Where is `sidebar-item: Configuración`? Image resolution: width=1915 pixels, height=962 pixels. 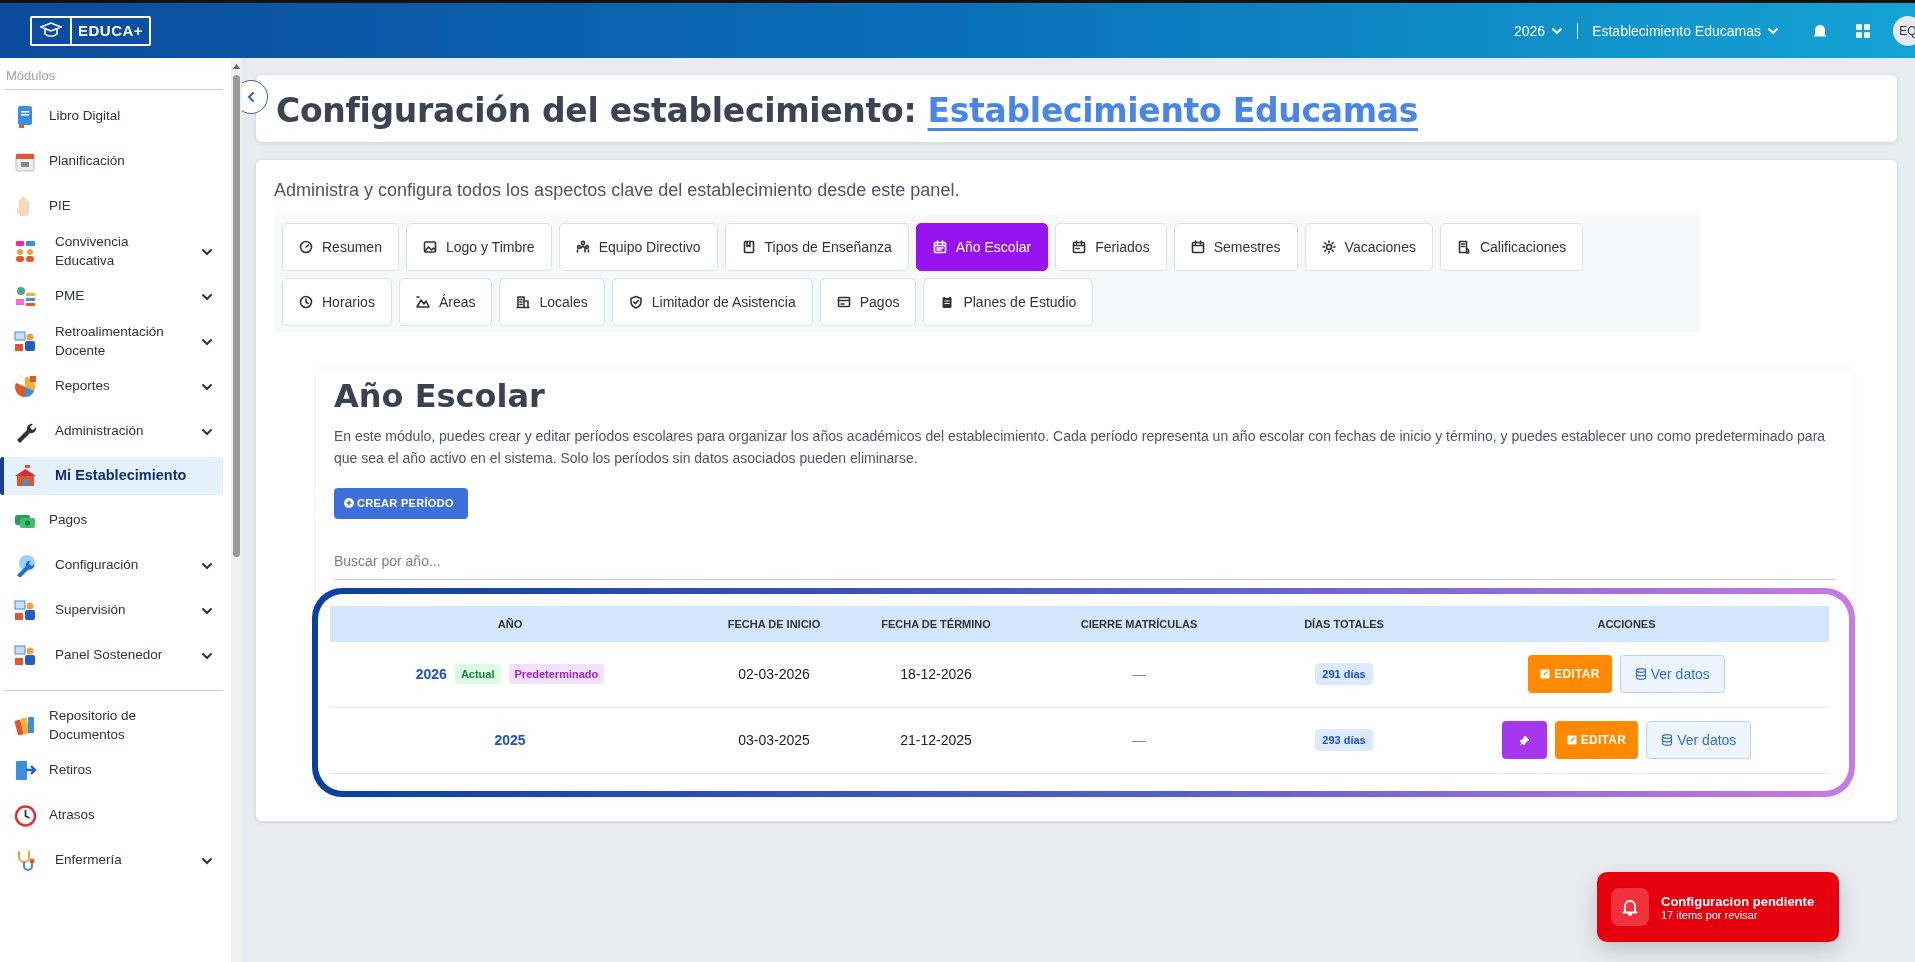 sidebar-item: Configuración is located at coordinates (111, 565).